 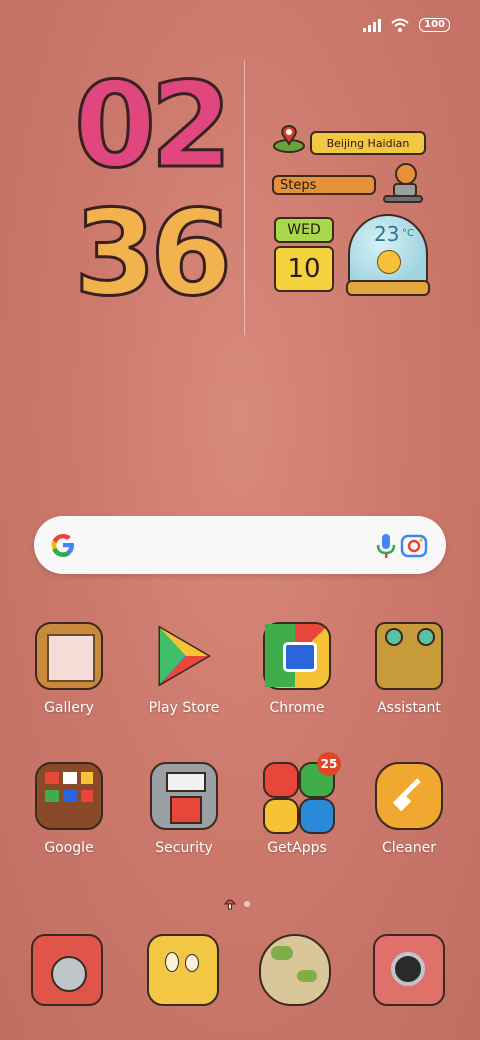 What do you see at coordinates (244, 197) in the screenshot?
I see `widget-divider` at bounding box center [244, 197].